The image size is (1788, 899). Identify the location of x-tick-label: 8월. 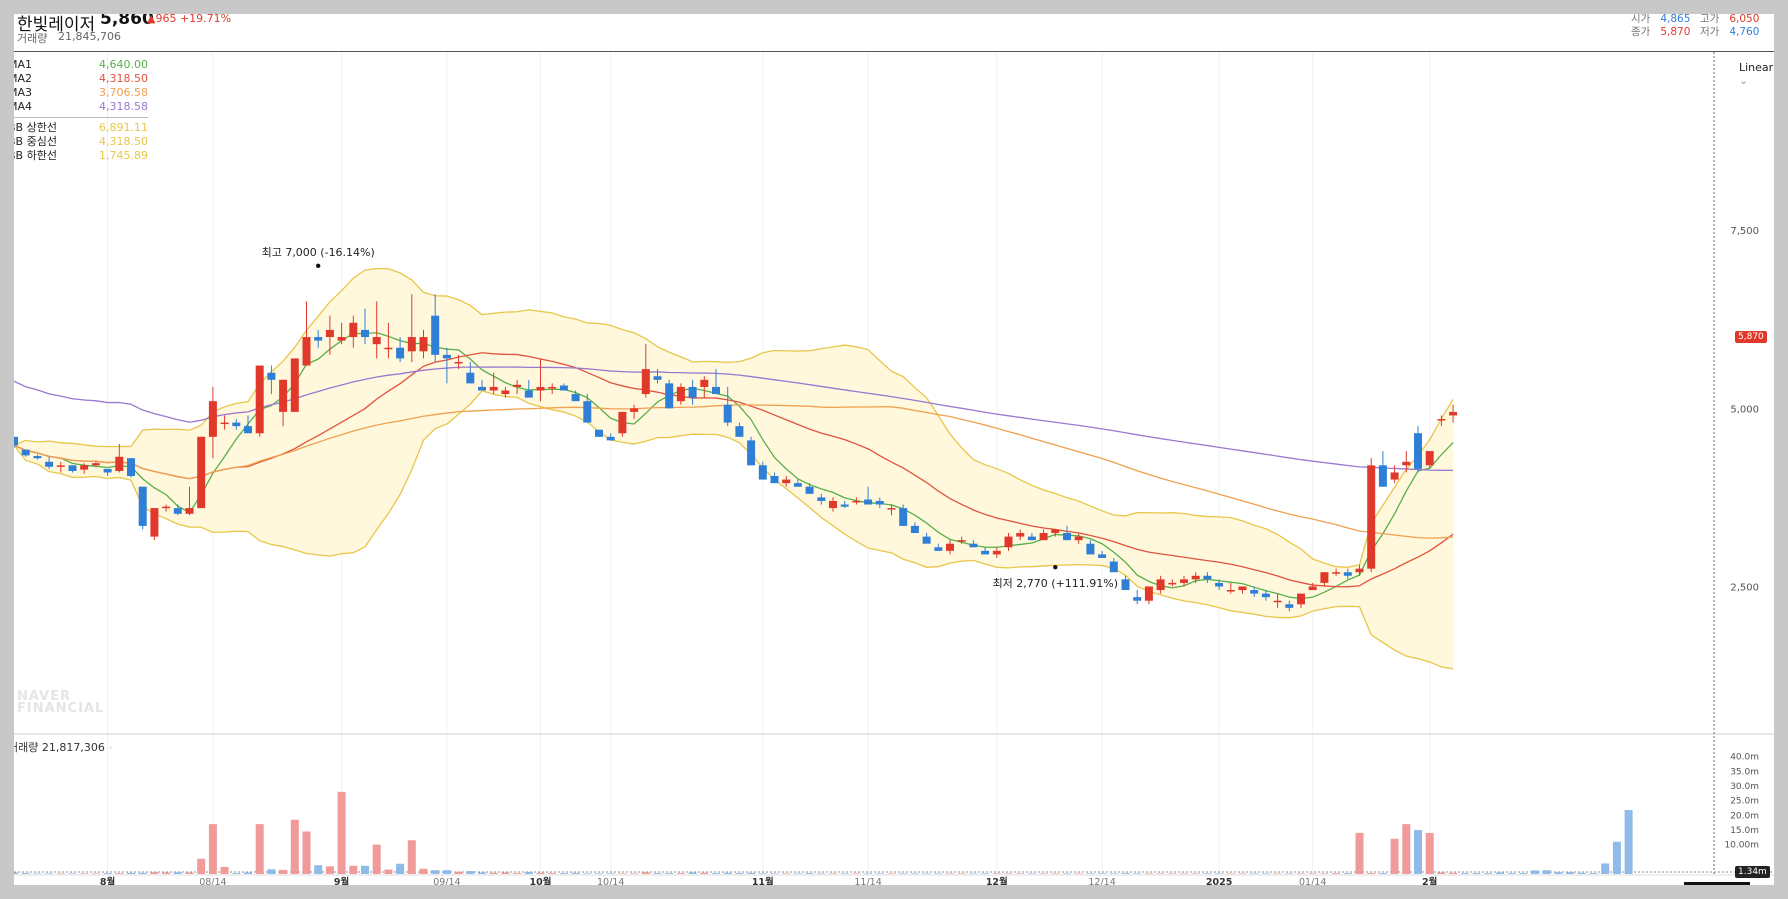
(107, 880).